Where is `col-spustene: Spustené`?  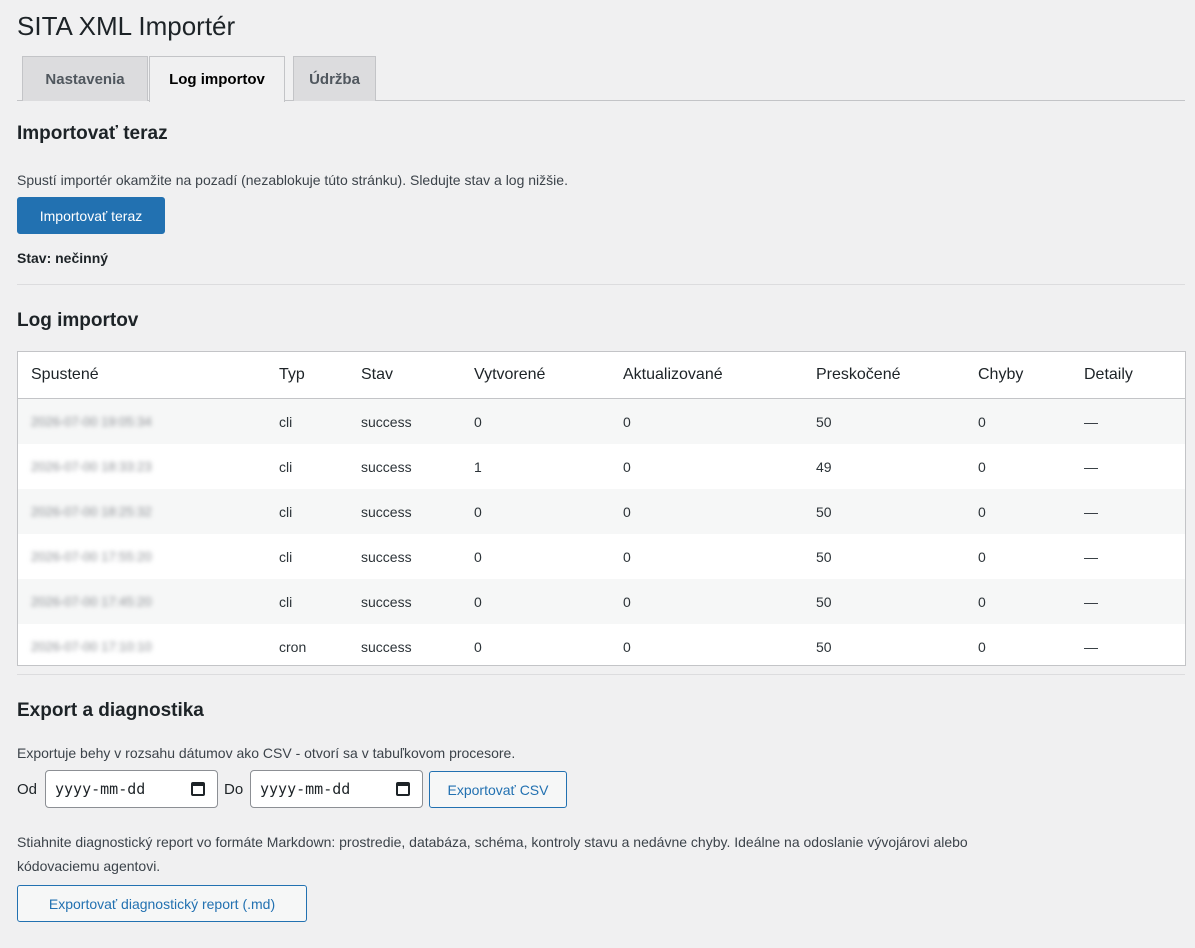
col-spustene: Spustené is located at coordinates (65, 374).